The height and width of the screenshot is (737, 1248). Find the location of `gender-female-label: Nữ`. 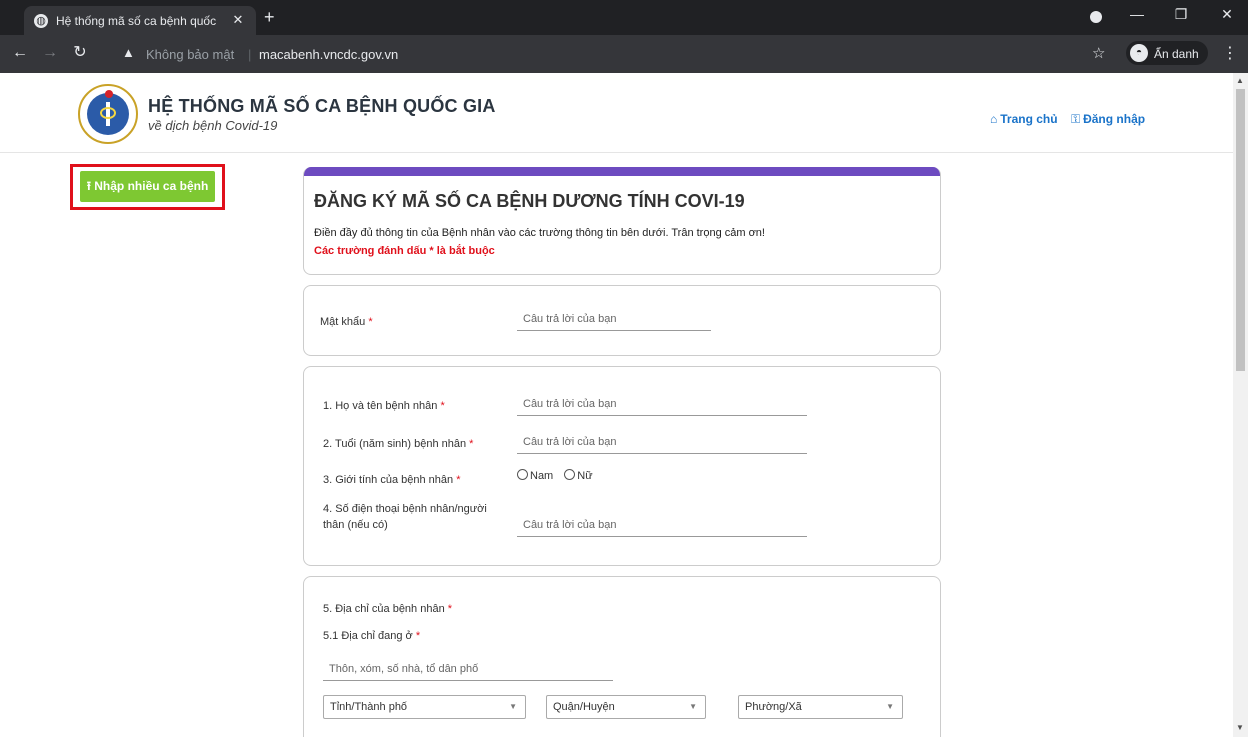

gender-female-label: Nữ is located at coordinates (585, 476).